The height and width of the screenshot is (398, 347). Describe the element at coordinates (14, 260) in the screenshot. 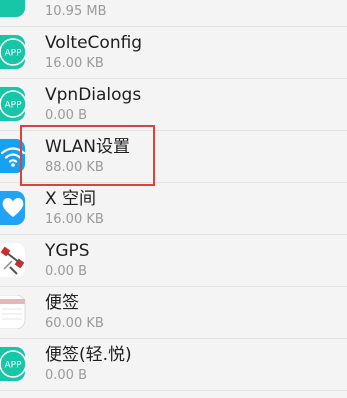

I see `satellite-icon` at that location.